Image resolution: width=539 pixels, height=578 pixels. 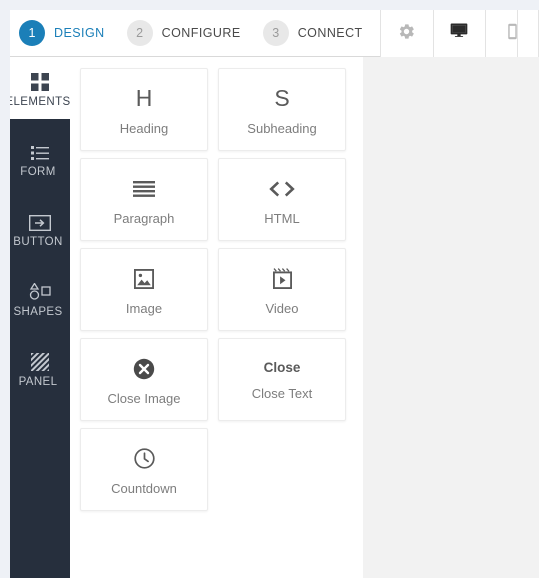 What do you see at coordinates (282, 189) in the screenshot?
I see `html-code-icon` at bounding box center [282, 189].